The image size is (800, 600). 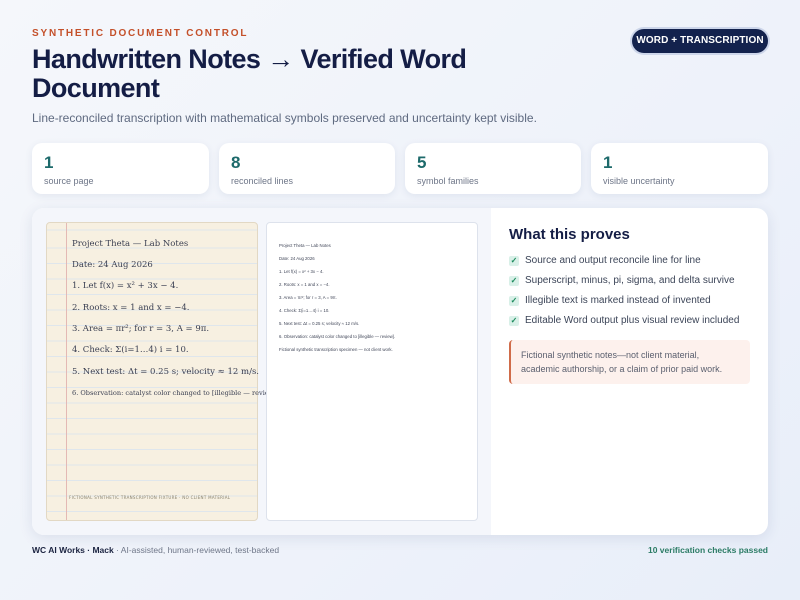 I want to click on stat-value: 5, so click(x=422, y=162).